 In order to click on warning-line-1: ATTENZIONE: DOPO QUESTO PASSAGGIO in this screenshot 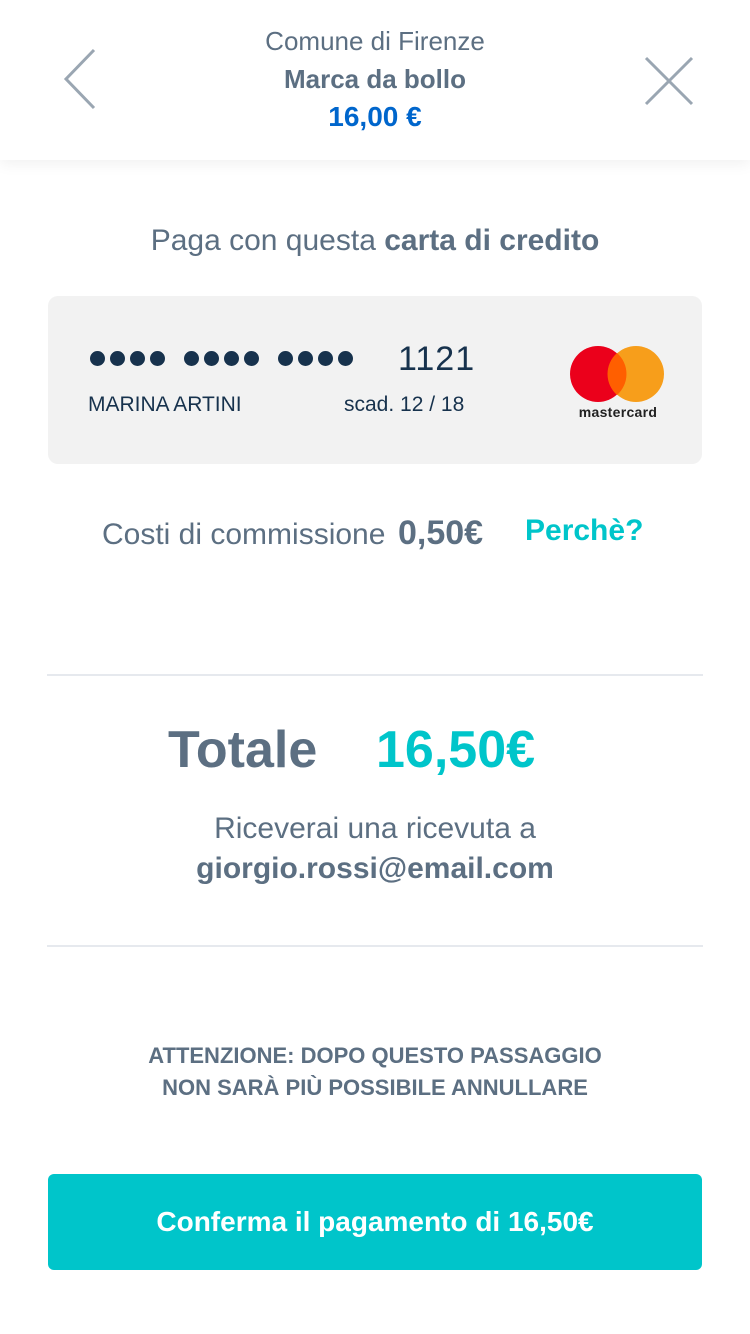, I will do `click(375, 1055)`.